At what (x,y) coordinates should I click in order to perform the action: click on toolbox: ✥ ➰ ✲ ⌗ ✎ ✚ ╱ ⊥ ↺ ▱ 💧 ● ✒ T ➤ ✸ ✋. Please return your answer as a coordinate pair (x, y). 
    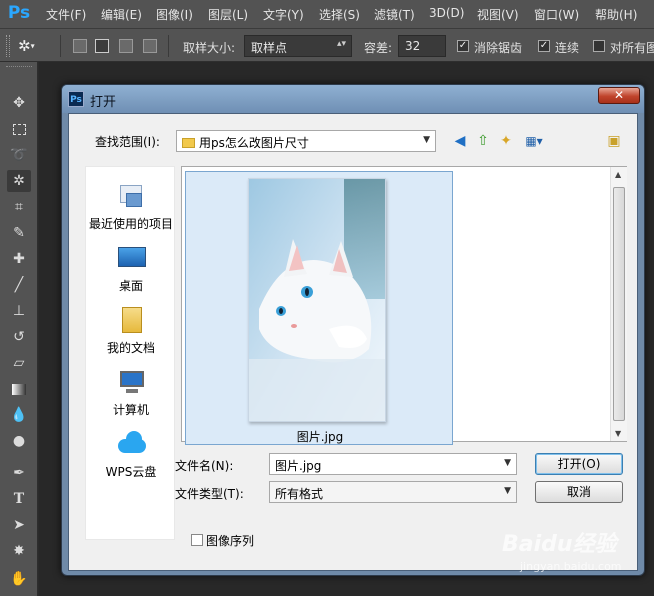
    Looking at the image, I should click on (19, 329).